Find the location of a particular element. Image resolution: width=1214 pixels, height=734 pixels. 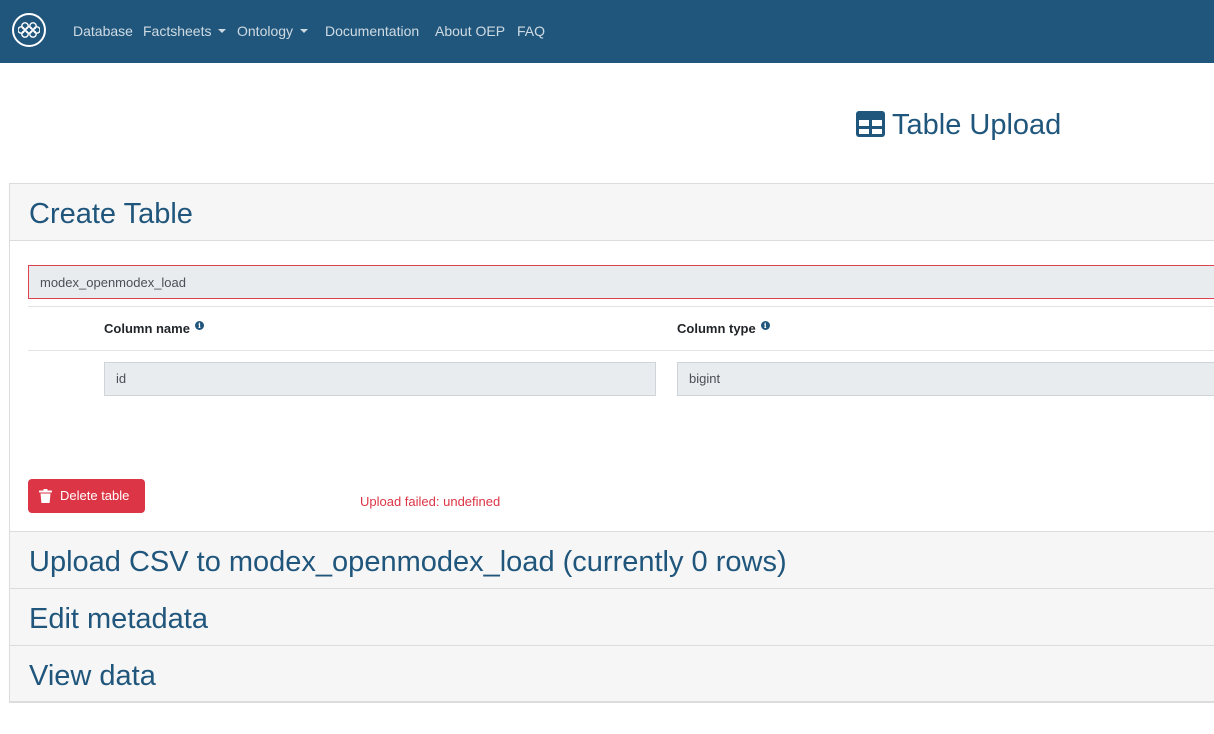

column-name-header-label: Column name is located at coordinates (147, 328).